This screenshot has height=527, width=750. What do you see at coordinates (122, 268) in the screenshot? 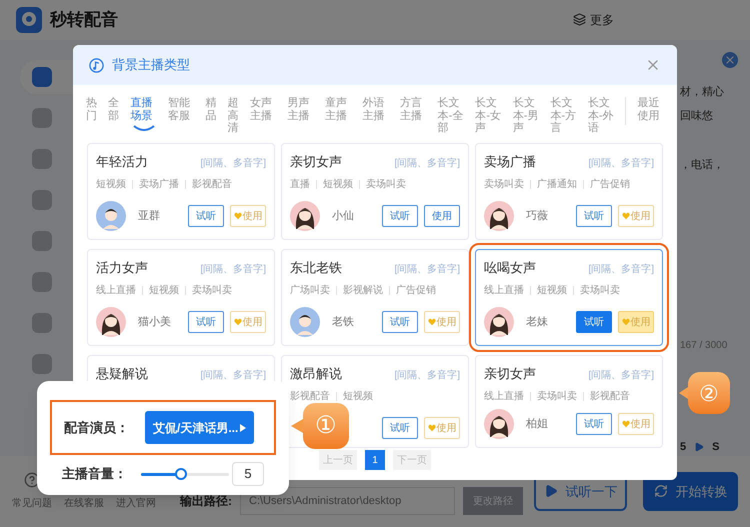
I see `card-title: 活力女声` at bounding box center [122, 268].